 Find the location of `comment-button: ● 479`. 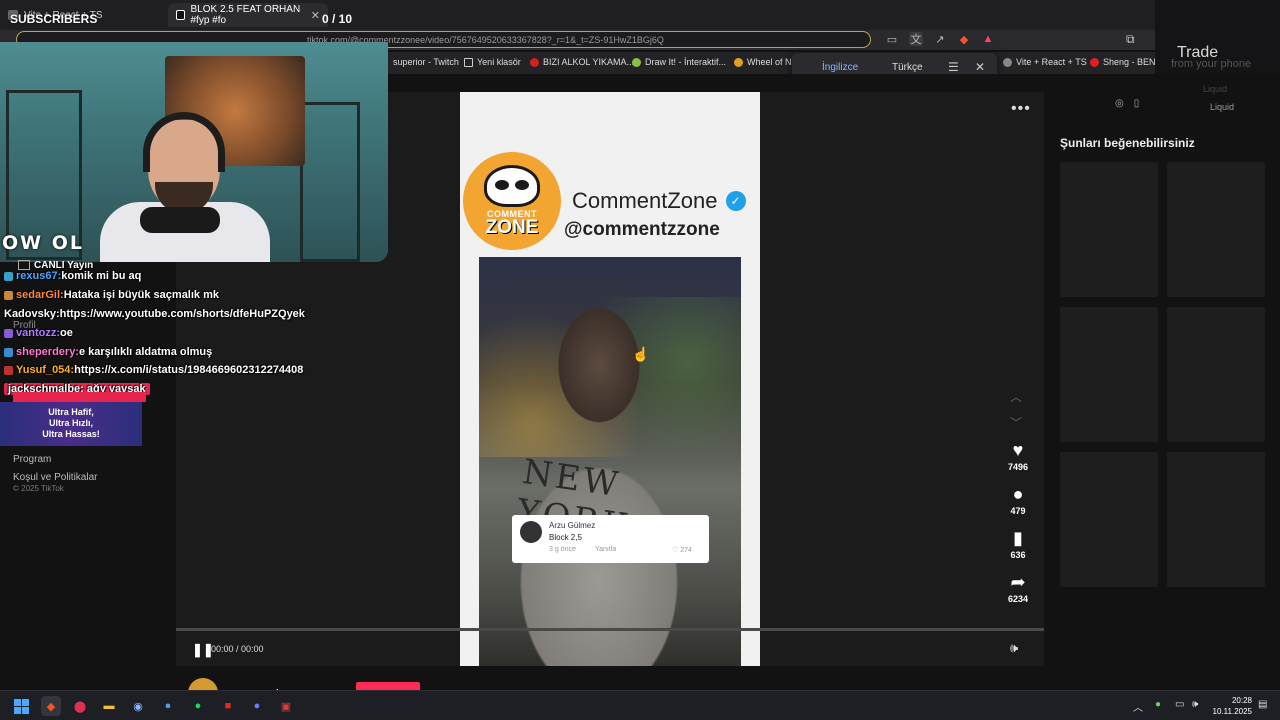

comment-button: ● 479 is located at coordinates (1018, 500).